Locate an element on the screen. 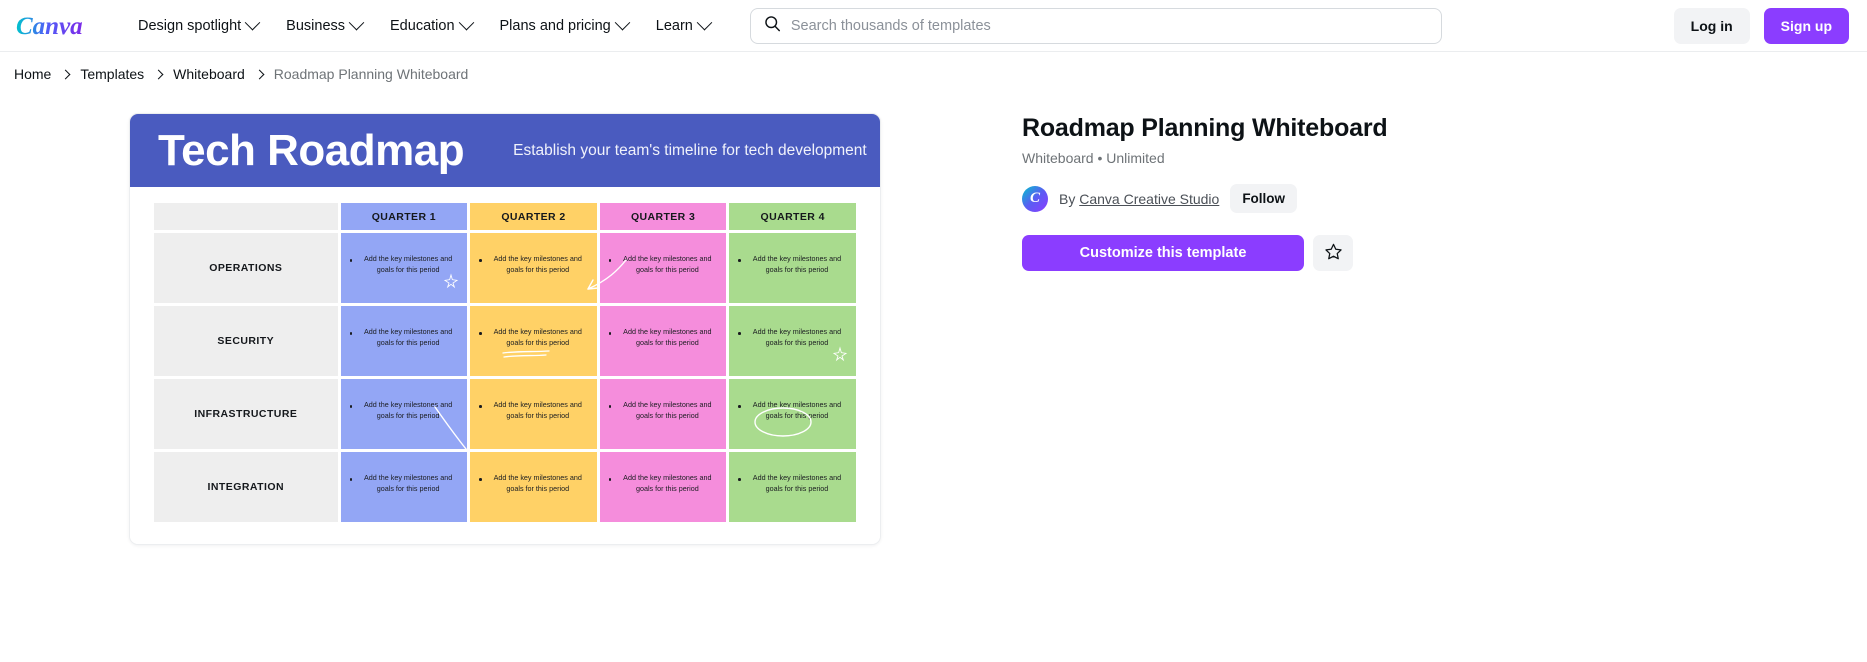  nav-item-learn: Learn is located at coordinates (683, 26).